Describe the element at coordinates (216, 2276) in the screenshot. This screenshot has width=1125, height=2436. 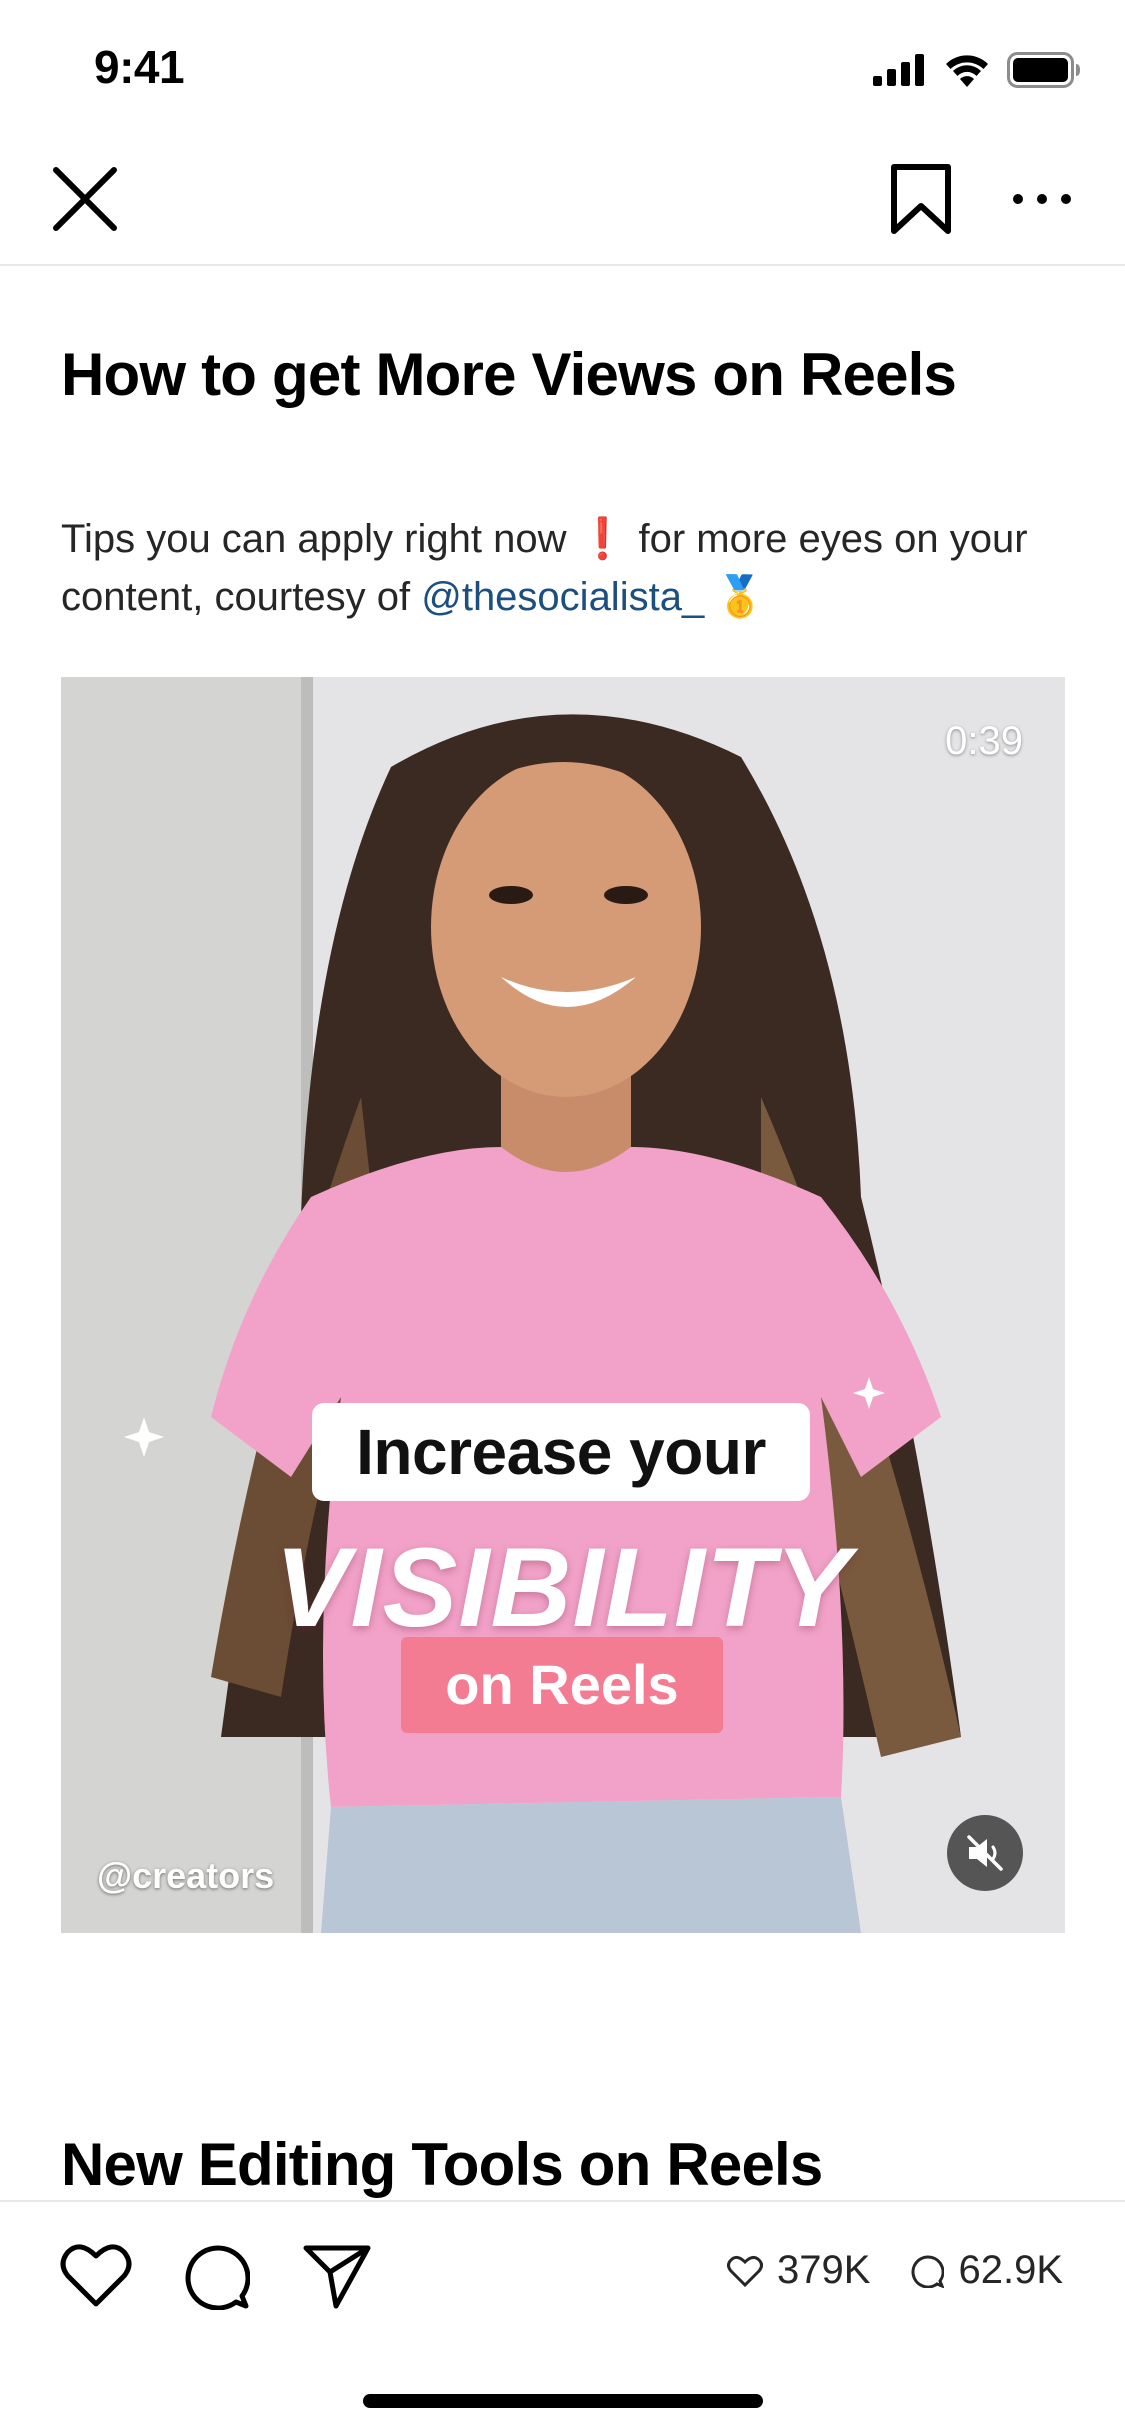
I see `comment-icon` at that location.